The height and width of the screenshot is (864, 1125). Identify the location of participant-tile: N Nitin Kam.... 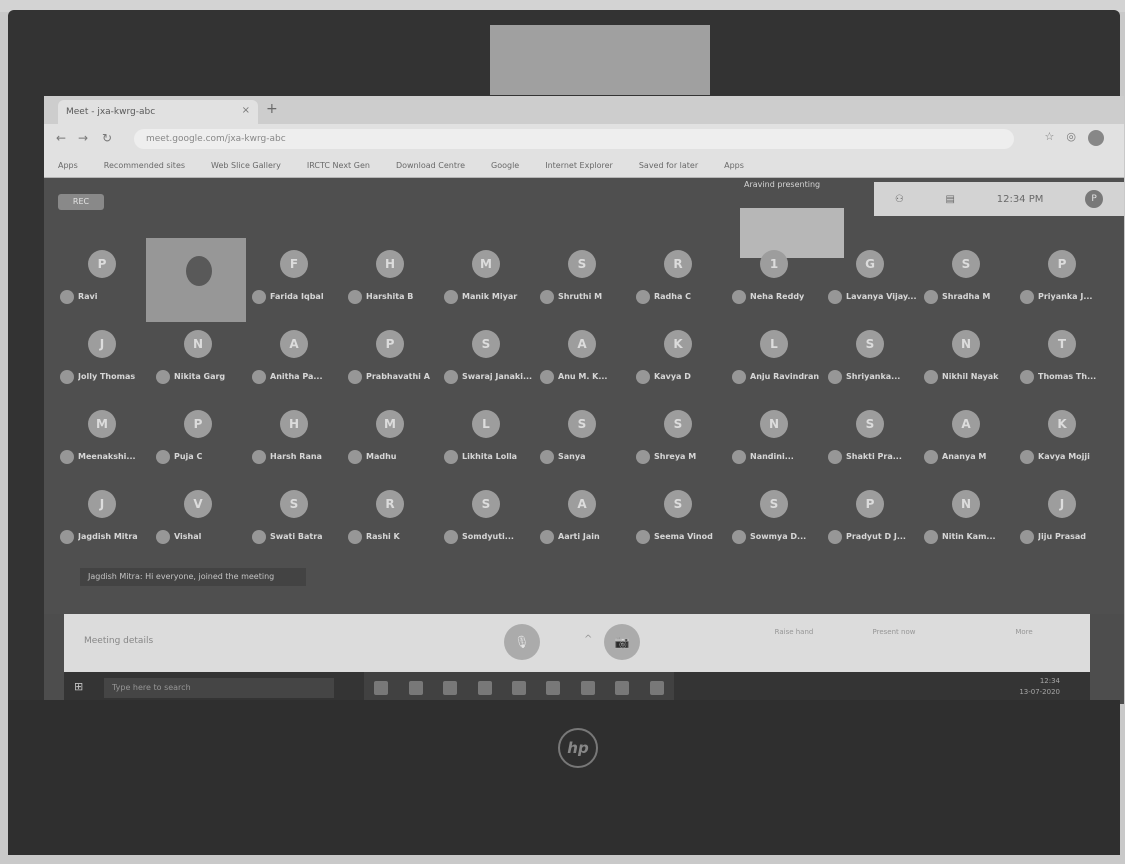
(966, 522).